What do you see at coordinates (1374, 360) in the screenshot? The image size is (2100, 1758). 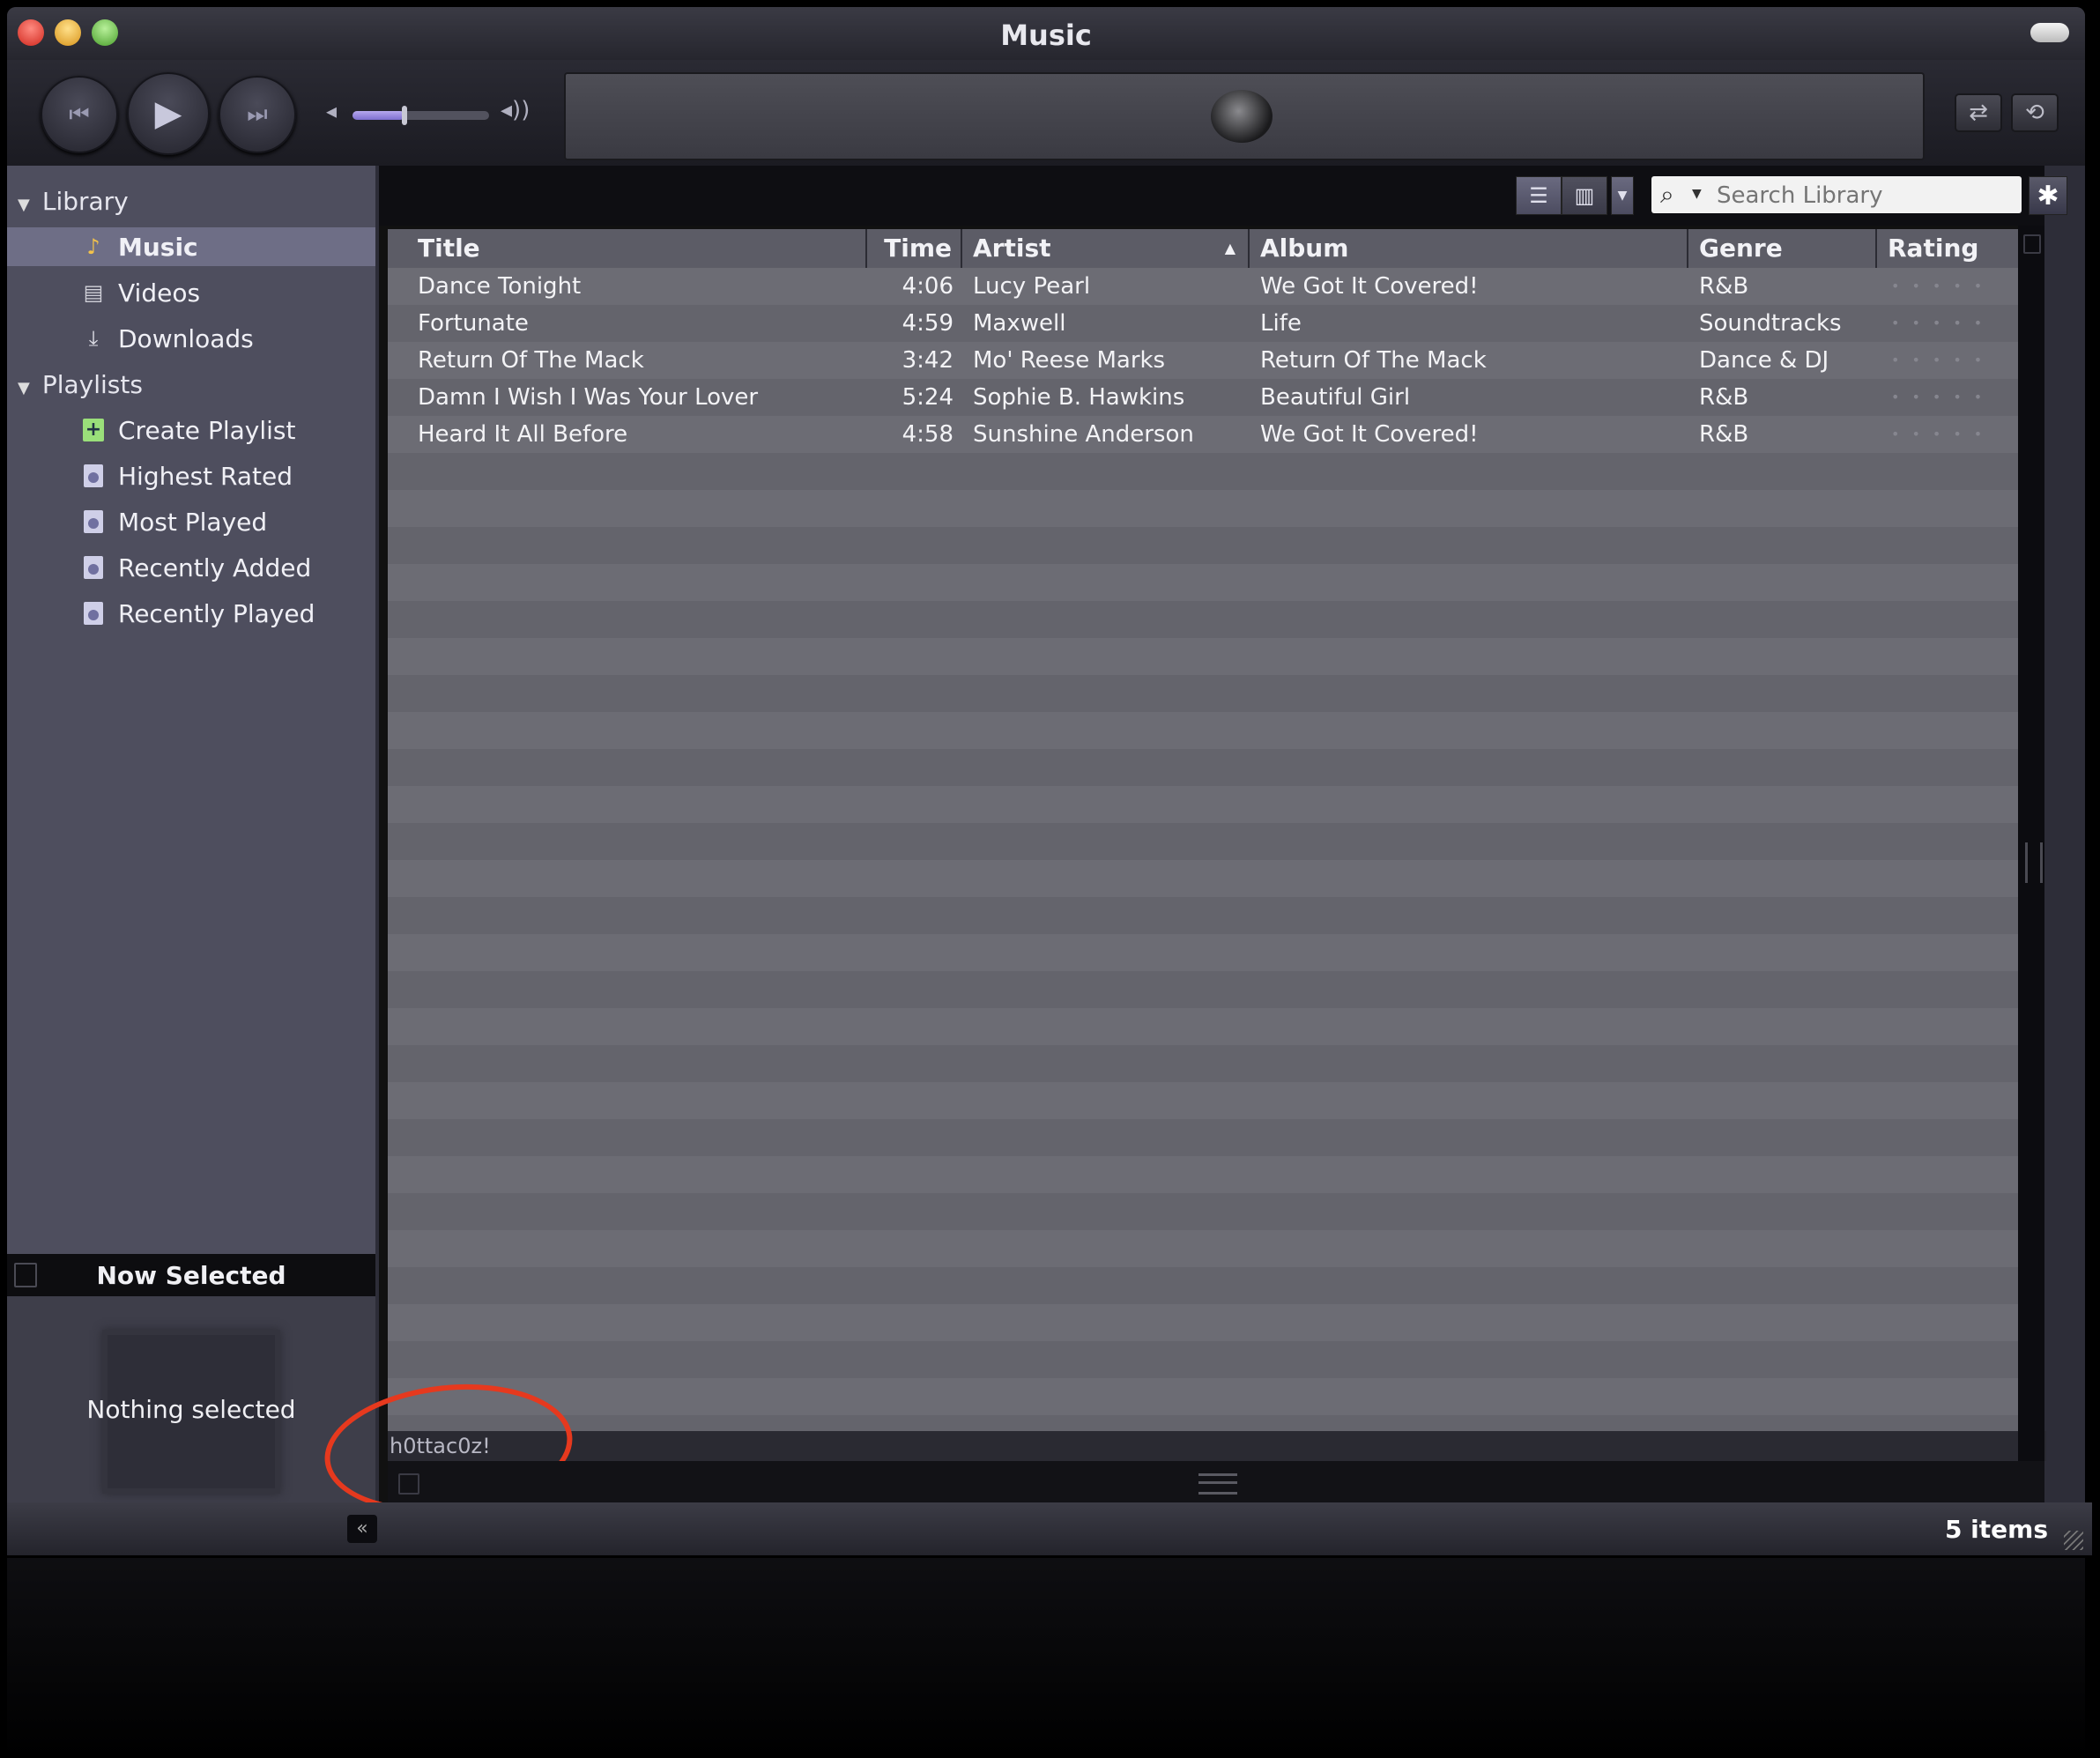 I see `cell-album: Return Of The Mack` at bounding box center [1374, 360].